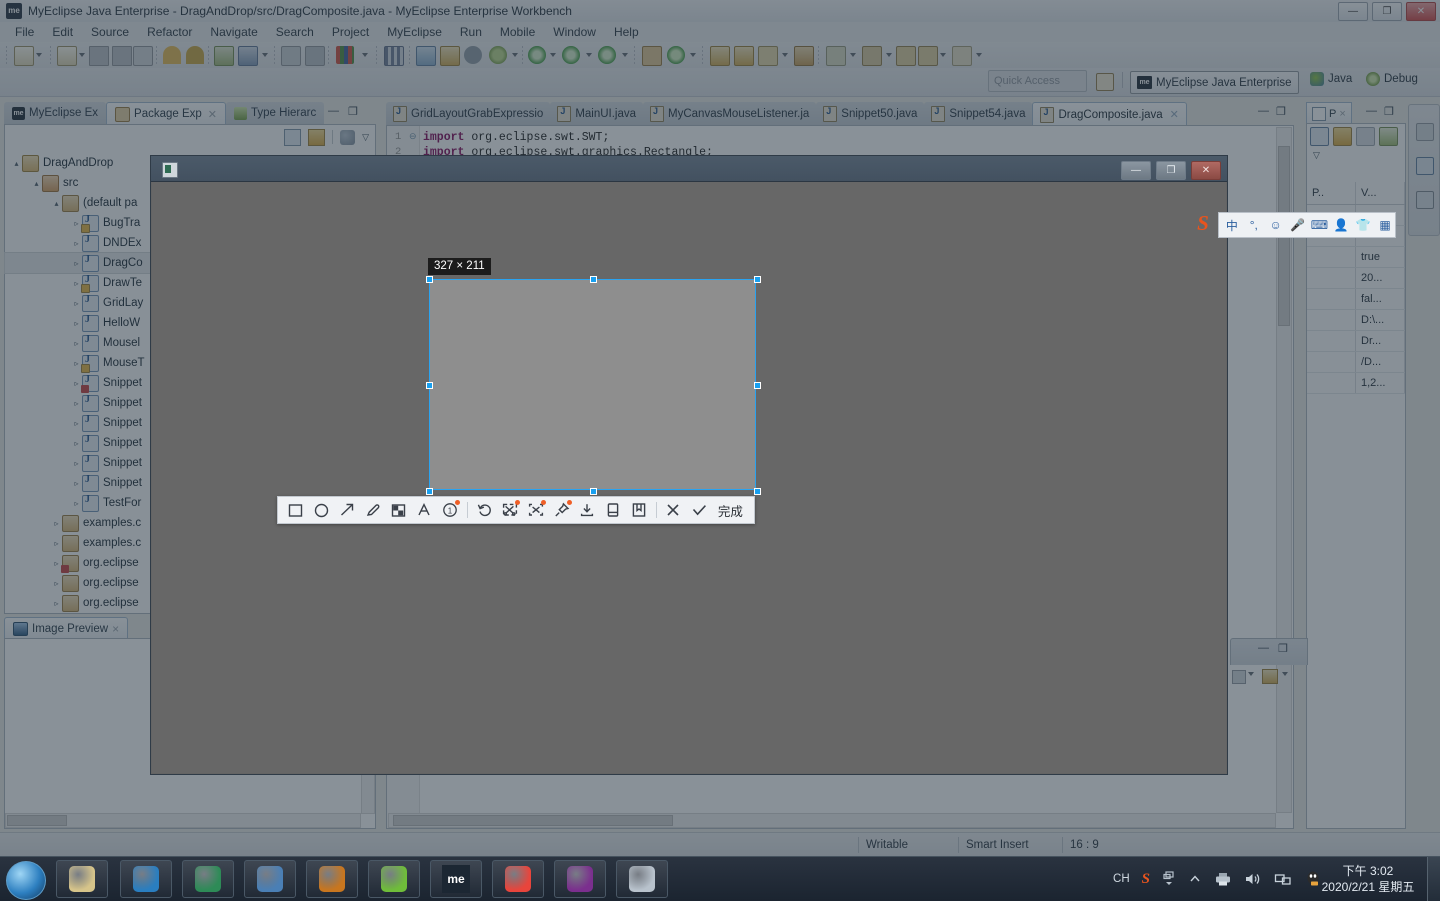 This screenshot has width=1440, height=901. What do you see at coordinates (293, 137) in the screenshot?
I see `collapse-all-icon` at bounding box center [293, 137].